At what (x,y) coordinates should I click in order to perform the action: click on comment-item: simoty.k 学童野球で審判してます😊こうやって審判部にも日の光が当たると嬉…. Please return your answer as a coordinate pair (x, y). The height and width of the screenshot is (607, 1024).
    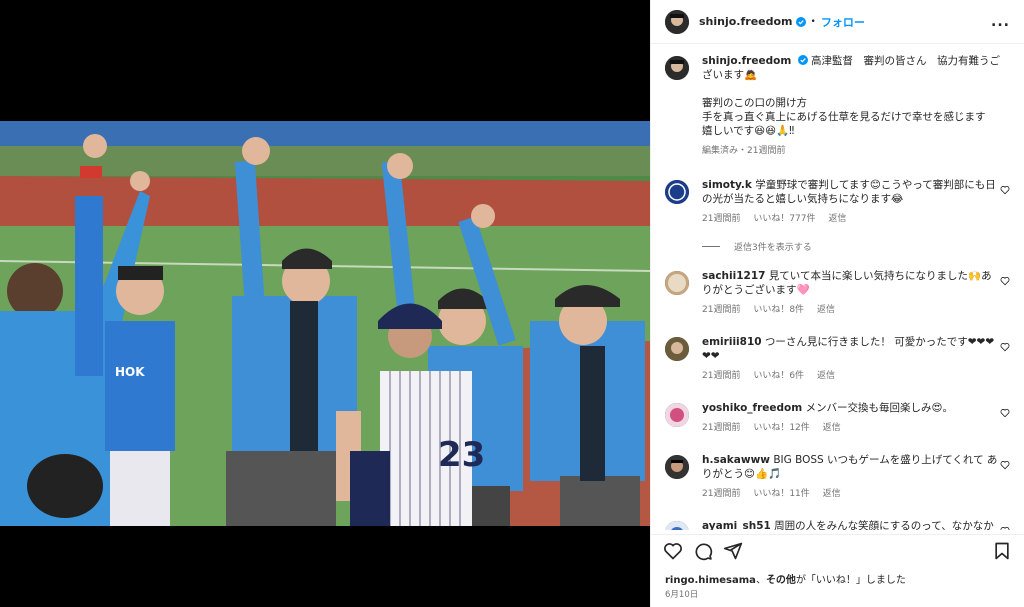
    Looking at the image, I should click on (837, 202).